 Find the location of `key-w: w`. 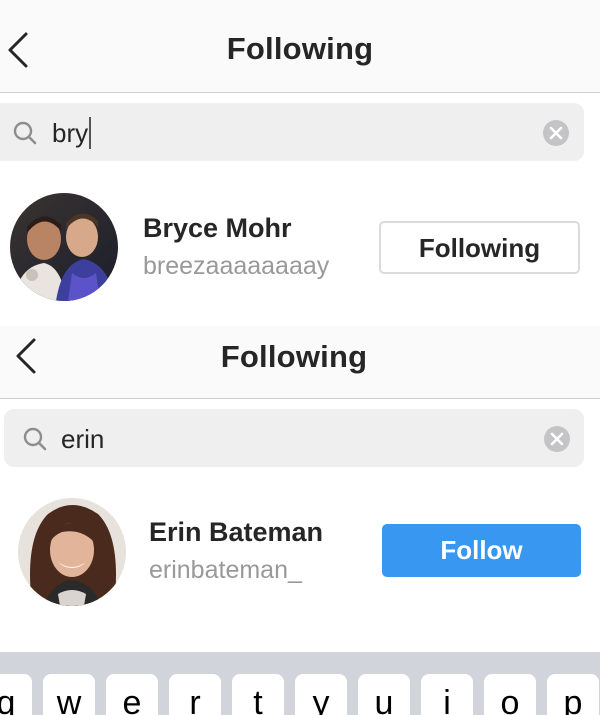

key-w: w is located at coordinates (69, 694).